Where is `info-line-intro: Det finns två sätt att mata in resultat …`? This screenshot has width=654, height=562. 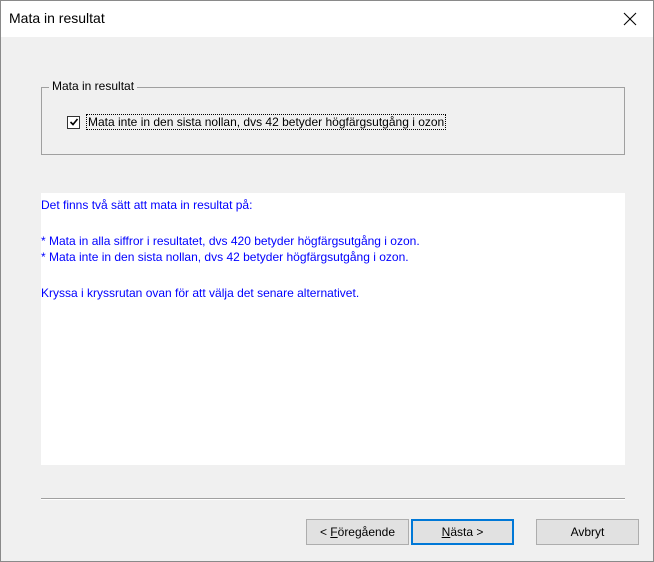 info-line-intro: Det finns två sätt att mata in resultat … is located at coordinates (147, 205).